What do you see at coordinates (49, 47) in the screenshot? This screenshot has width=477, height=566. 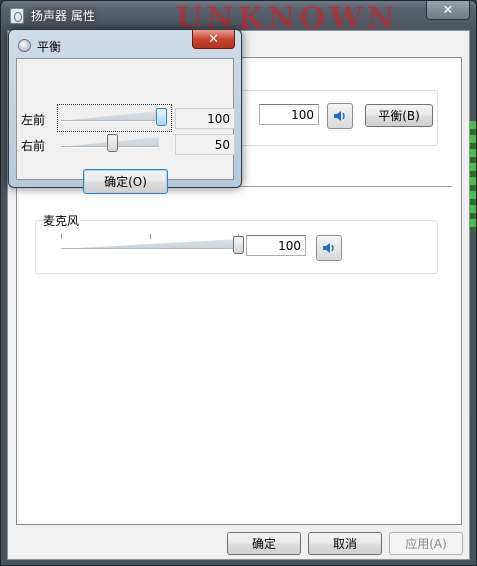 I see `balance-dialog-title: 平衡` at bounding box center [49, 47].